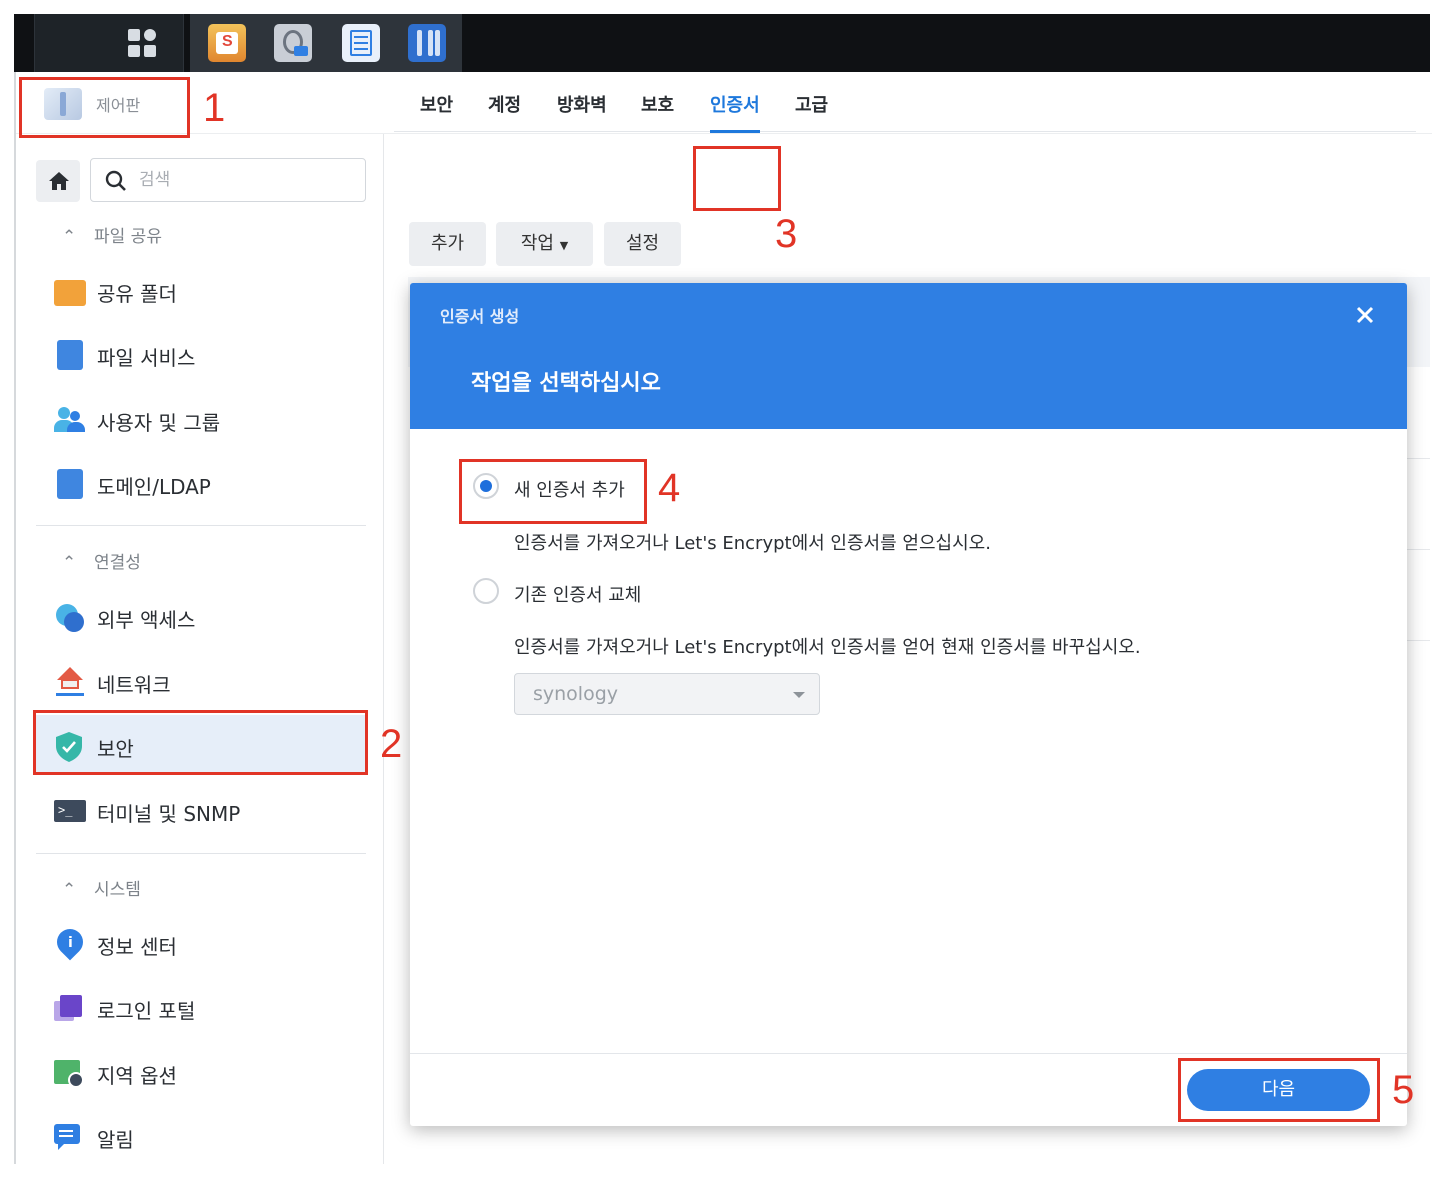 The image size is (1434, 1177). What do you see at coordinates (70, 293) in the screenshot?
I see `folder-icon` at bounding box center [70, 293].